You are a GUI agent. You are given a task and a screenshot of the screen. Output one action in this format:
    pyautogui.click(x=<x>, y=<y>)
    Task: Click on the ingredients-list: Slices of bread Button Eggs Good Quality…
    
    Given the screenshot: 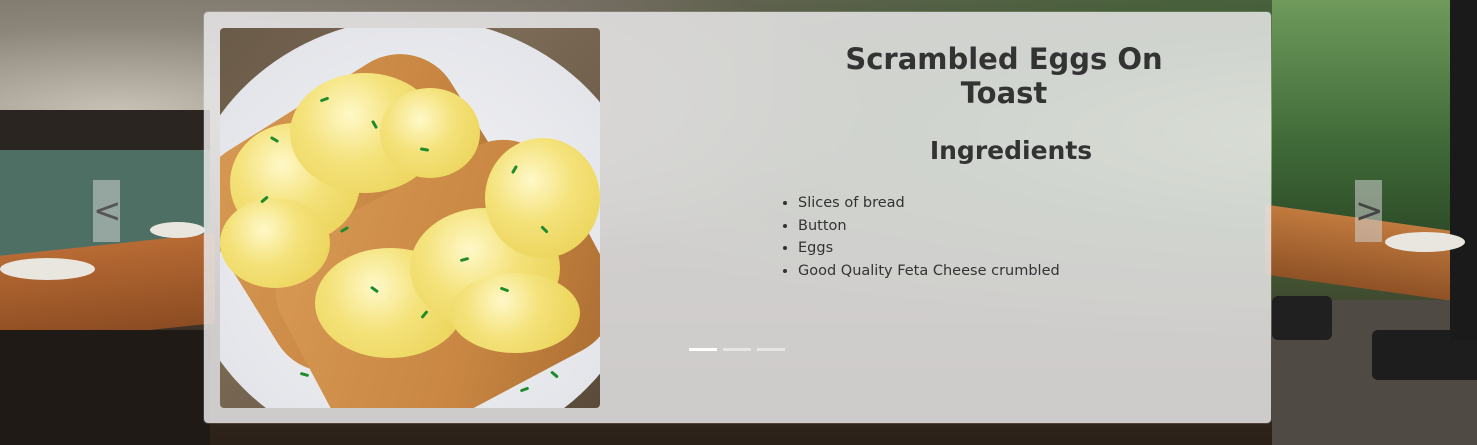 What is the action you would take?
    pyautogui.click(x=920, y=237)
    